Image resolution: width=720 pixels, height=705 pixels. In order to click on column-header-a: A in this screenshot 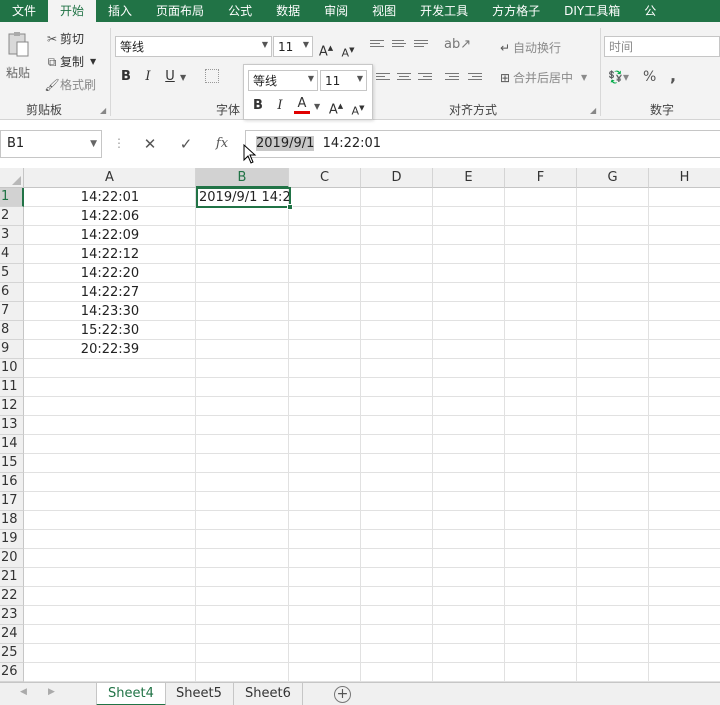, I will do `click(110, 178)`.